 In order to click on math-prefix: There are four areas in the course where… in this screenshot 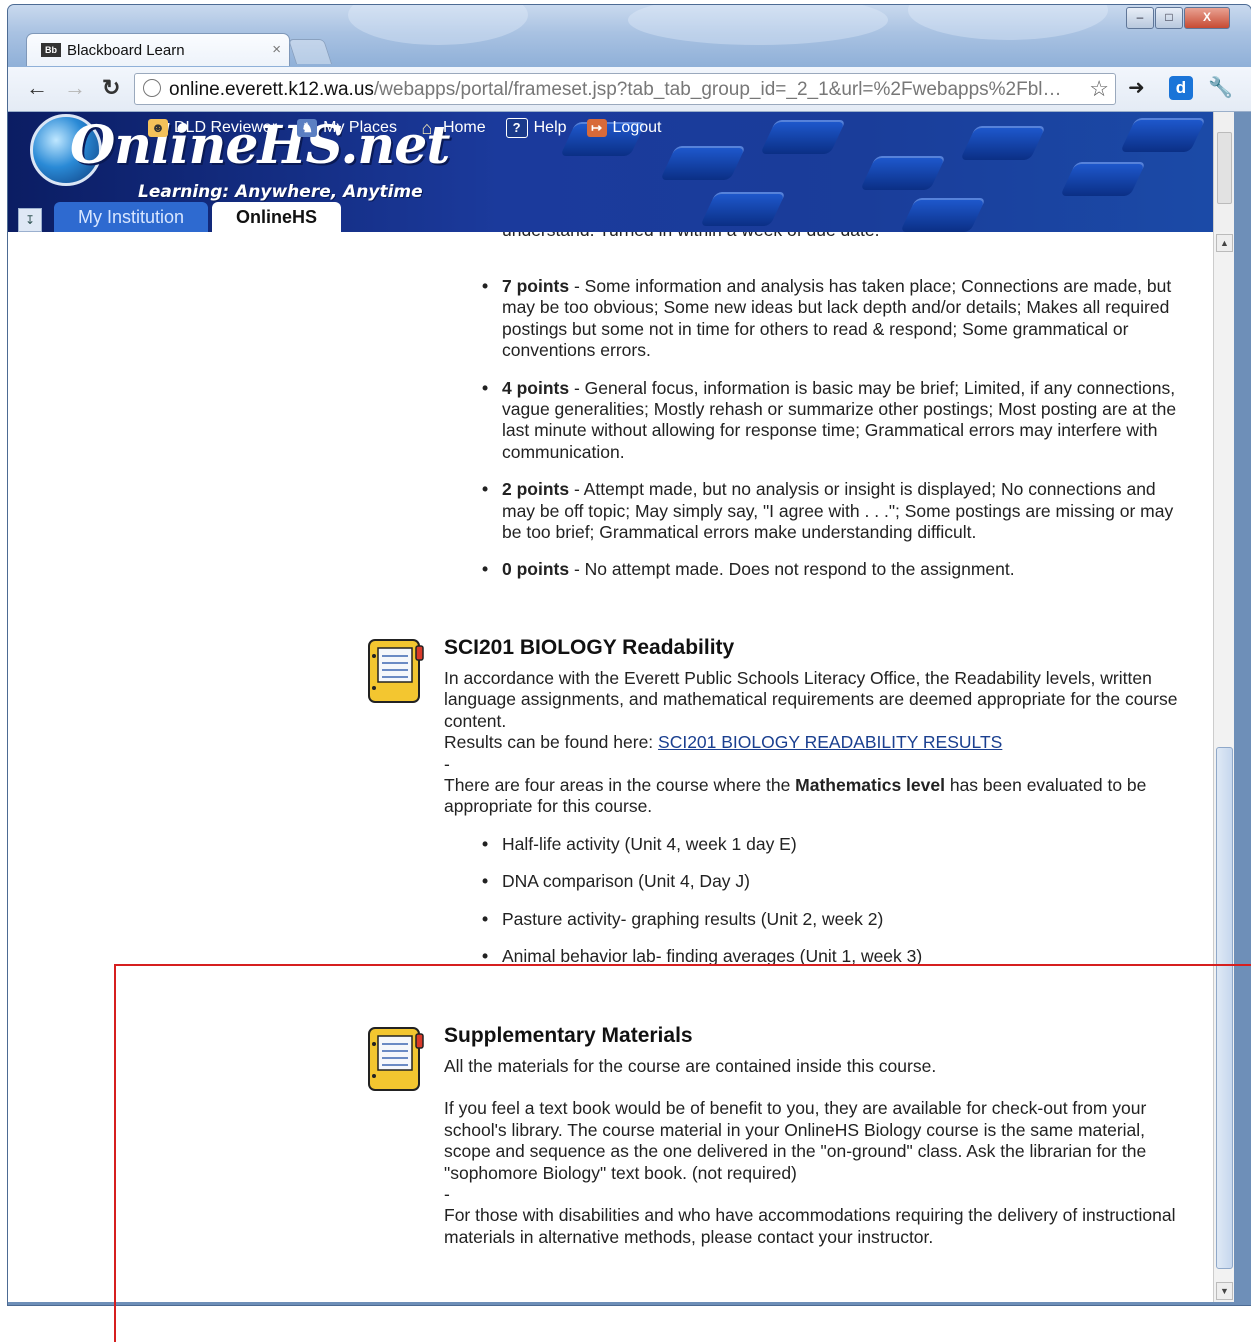, I will do `click(620, 785)`.